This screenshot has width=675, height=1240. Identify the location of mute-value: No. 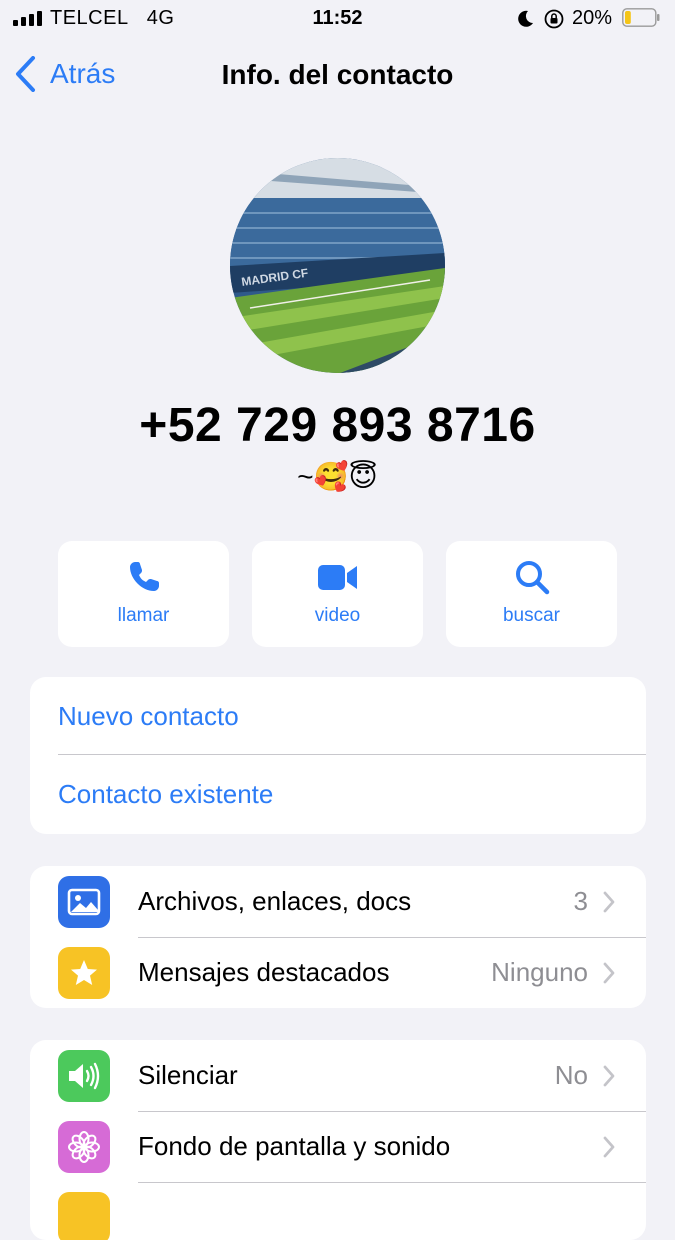
(571, 1075).